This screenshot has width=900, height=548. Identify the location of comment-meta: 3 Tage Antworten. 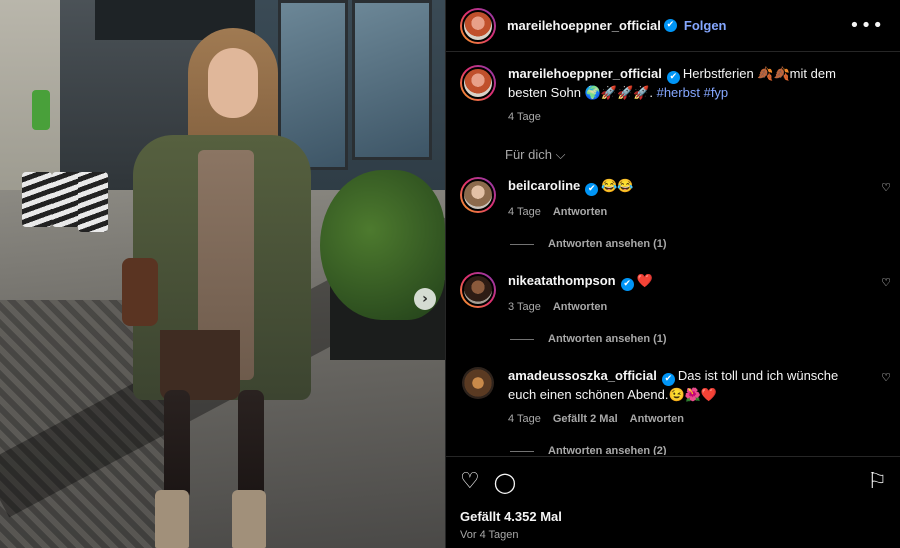
(686, 307).